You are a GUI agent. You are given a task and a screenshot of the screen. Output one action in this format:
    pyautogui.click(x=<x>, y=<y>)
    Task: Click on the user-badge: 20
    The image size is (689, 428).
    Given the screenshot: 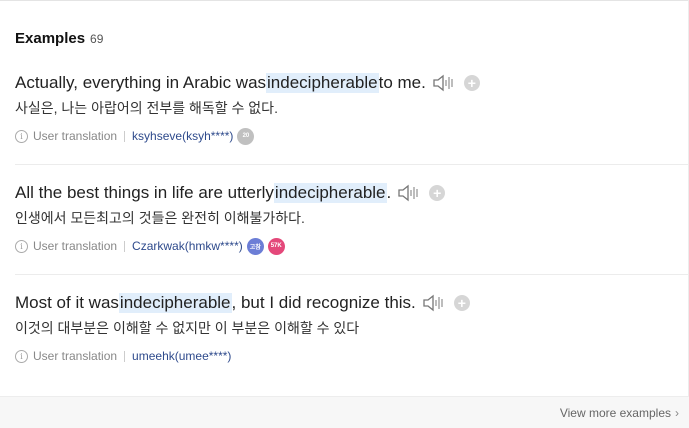 What is the action you would take?
    pyautogui.click(x=246, y=136)
    